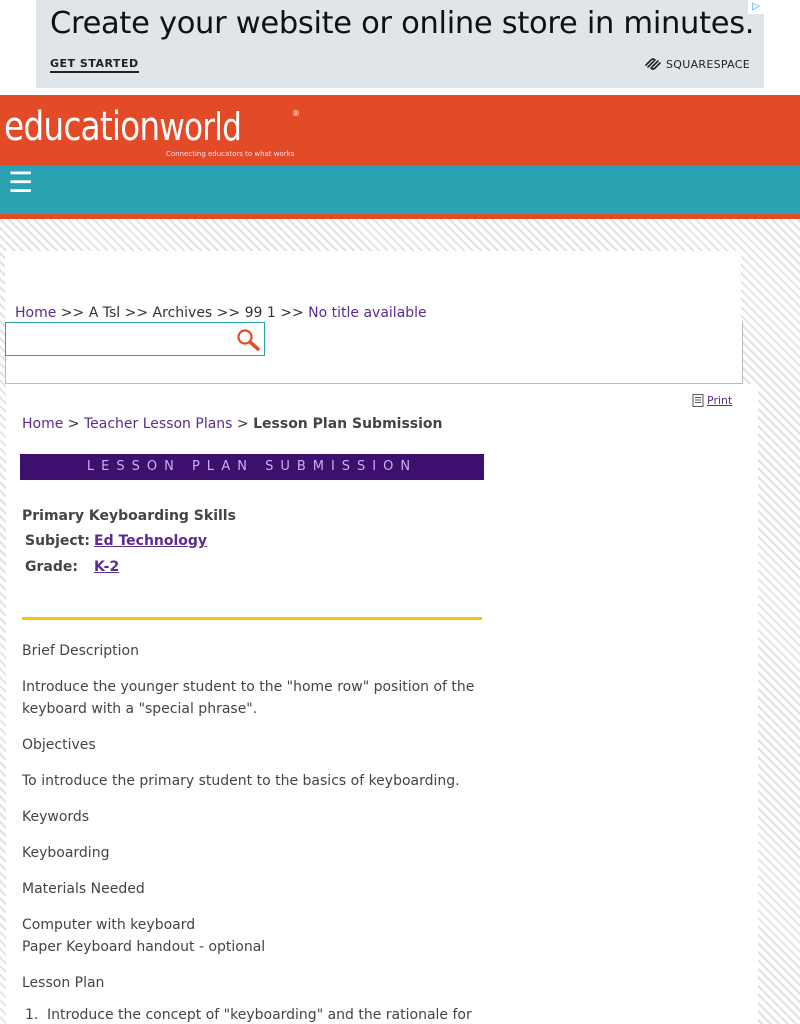 This screenshot has width=800, height=1024. Describe the element at coordinates (720, 400) in the screenshot. I see `print-label: Print` at that location.